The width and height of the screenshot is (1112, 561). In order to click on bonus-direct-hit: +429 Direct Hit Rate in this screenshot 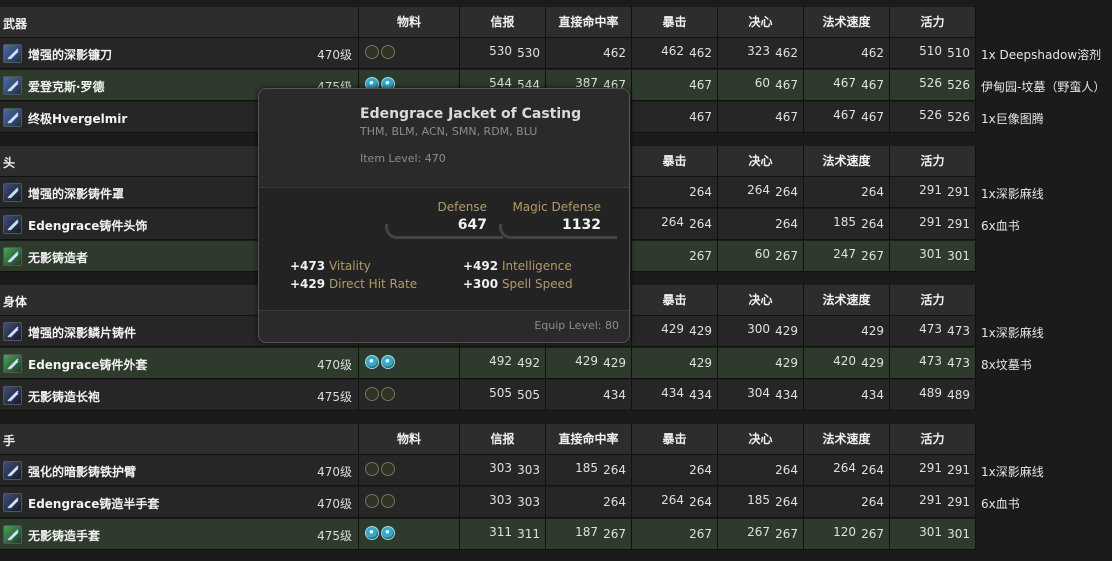, I will do `click(354, 284)`.